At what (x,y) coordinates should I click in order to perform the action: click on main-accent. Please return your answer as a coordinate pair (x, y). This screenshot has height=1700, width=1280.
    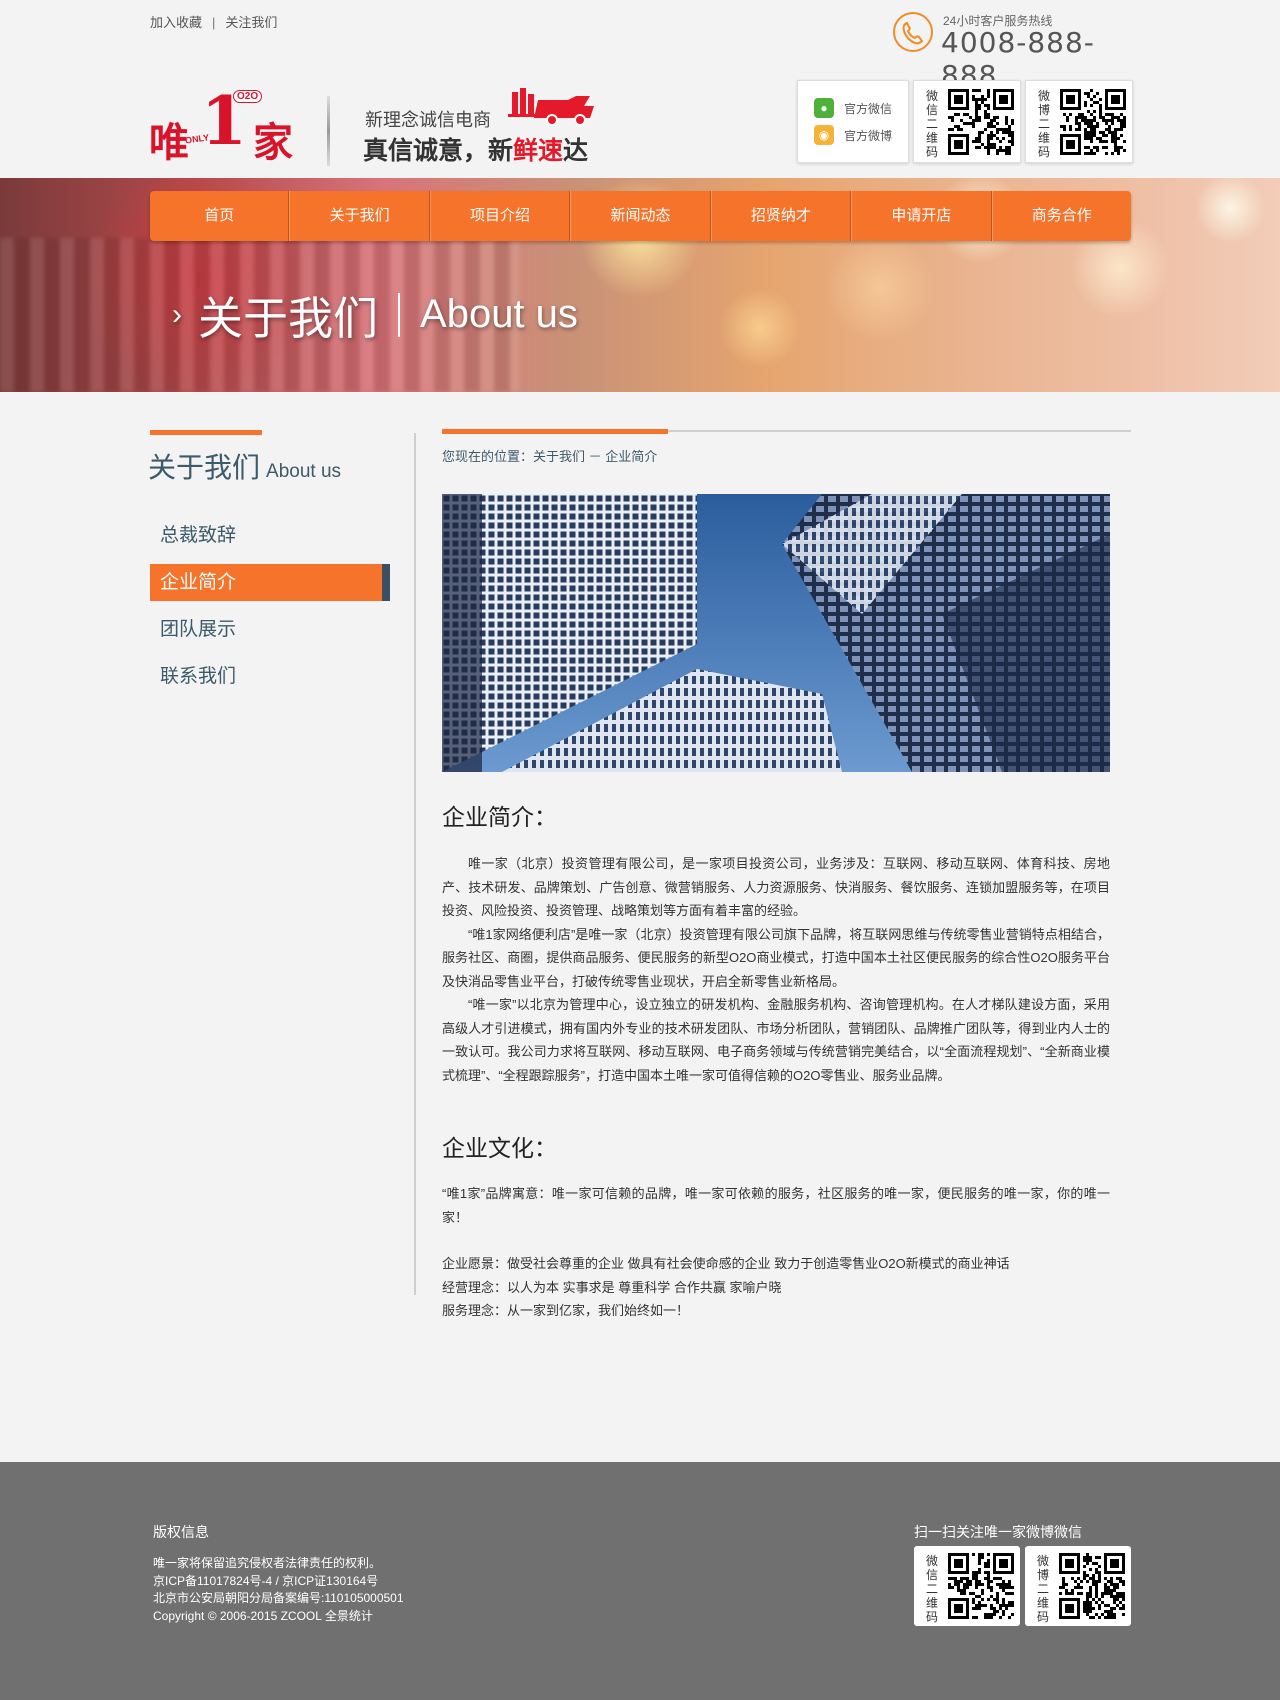
    Looking at the image, I should click on (555, 431).